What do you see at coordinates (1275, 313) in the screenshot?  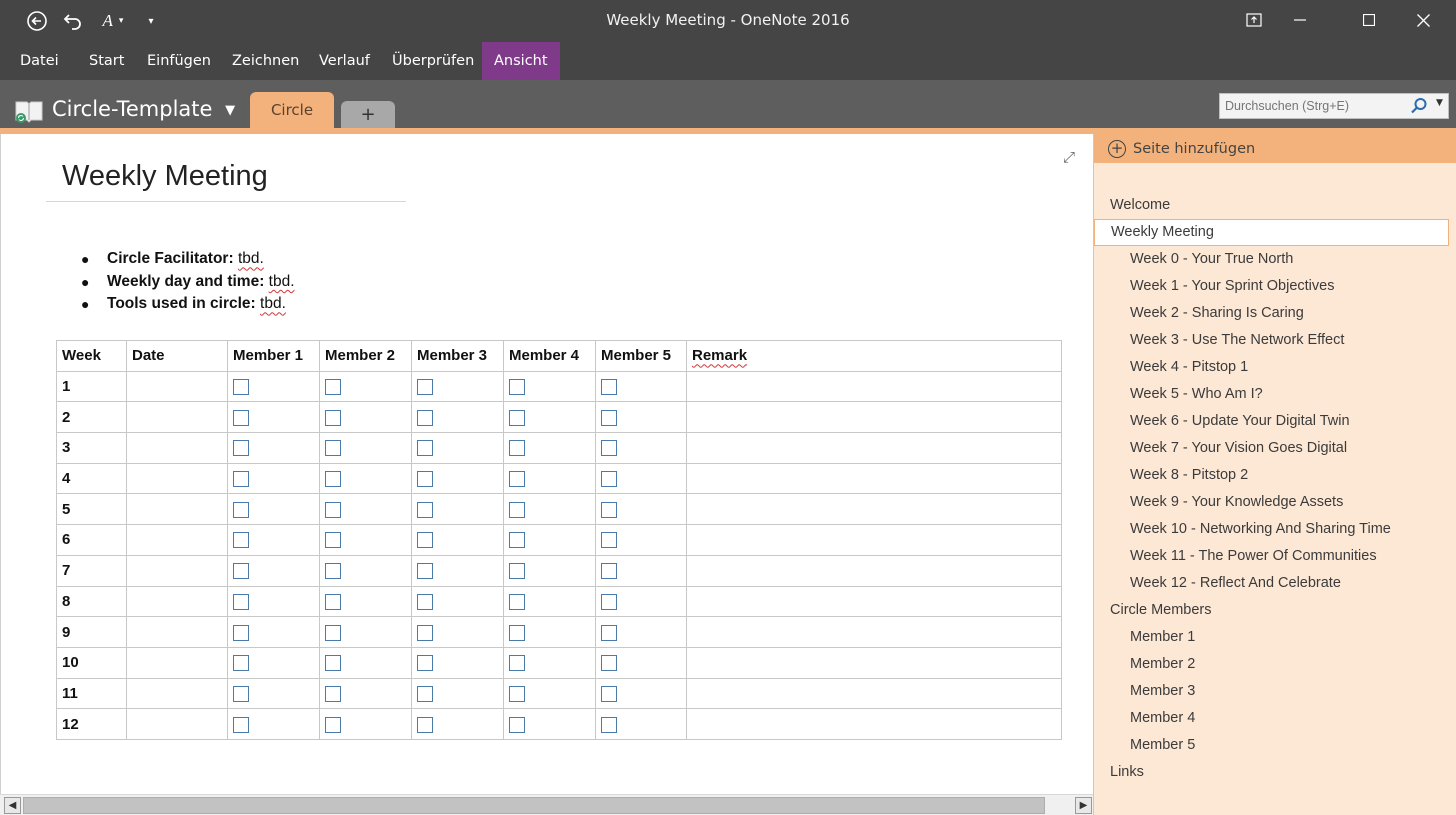 I see `page-list-item: Week 2 - Sharing Is Caring` at bounding box center [1275, 313].